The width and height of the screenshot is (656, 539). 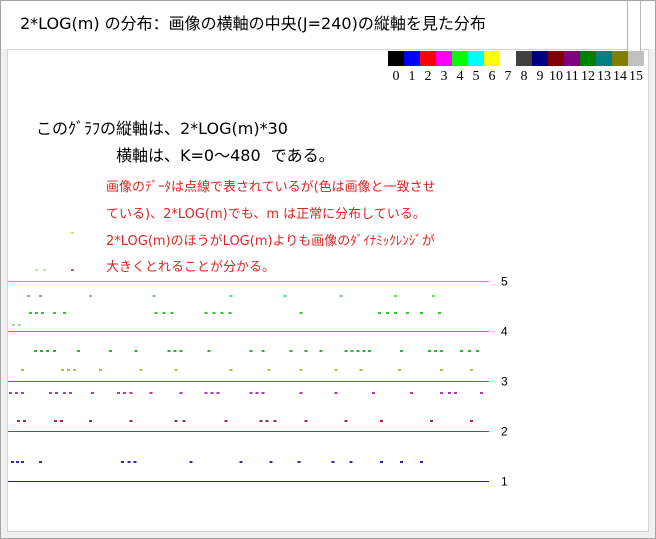 I want to click on palette-label: 12, so click(x=588, y=76).